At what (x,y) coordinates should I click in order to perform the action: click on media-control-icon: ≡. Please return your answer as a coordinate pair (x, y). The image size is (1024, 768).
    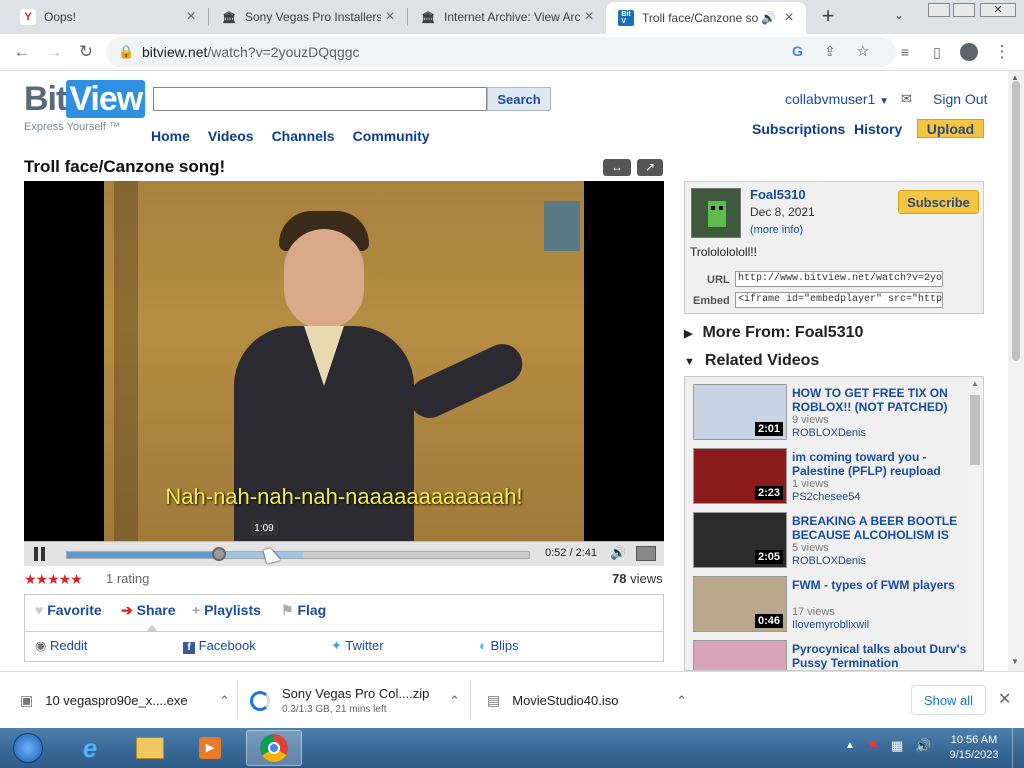
    Looking at the image, I should click on (905, 52).